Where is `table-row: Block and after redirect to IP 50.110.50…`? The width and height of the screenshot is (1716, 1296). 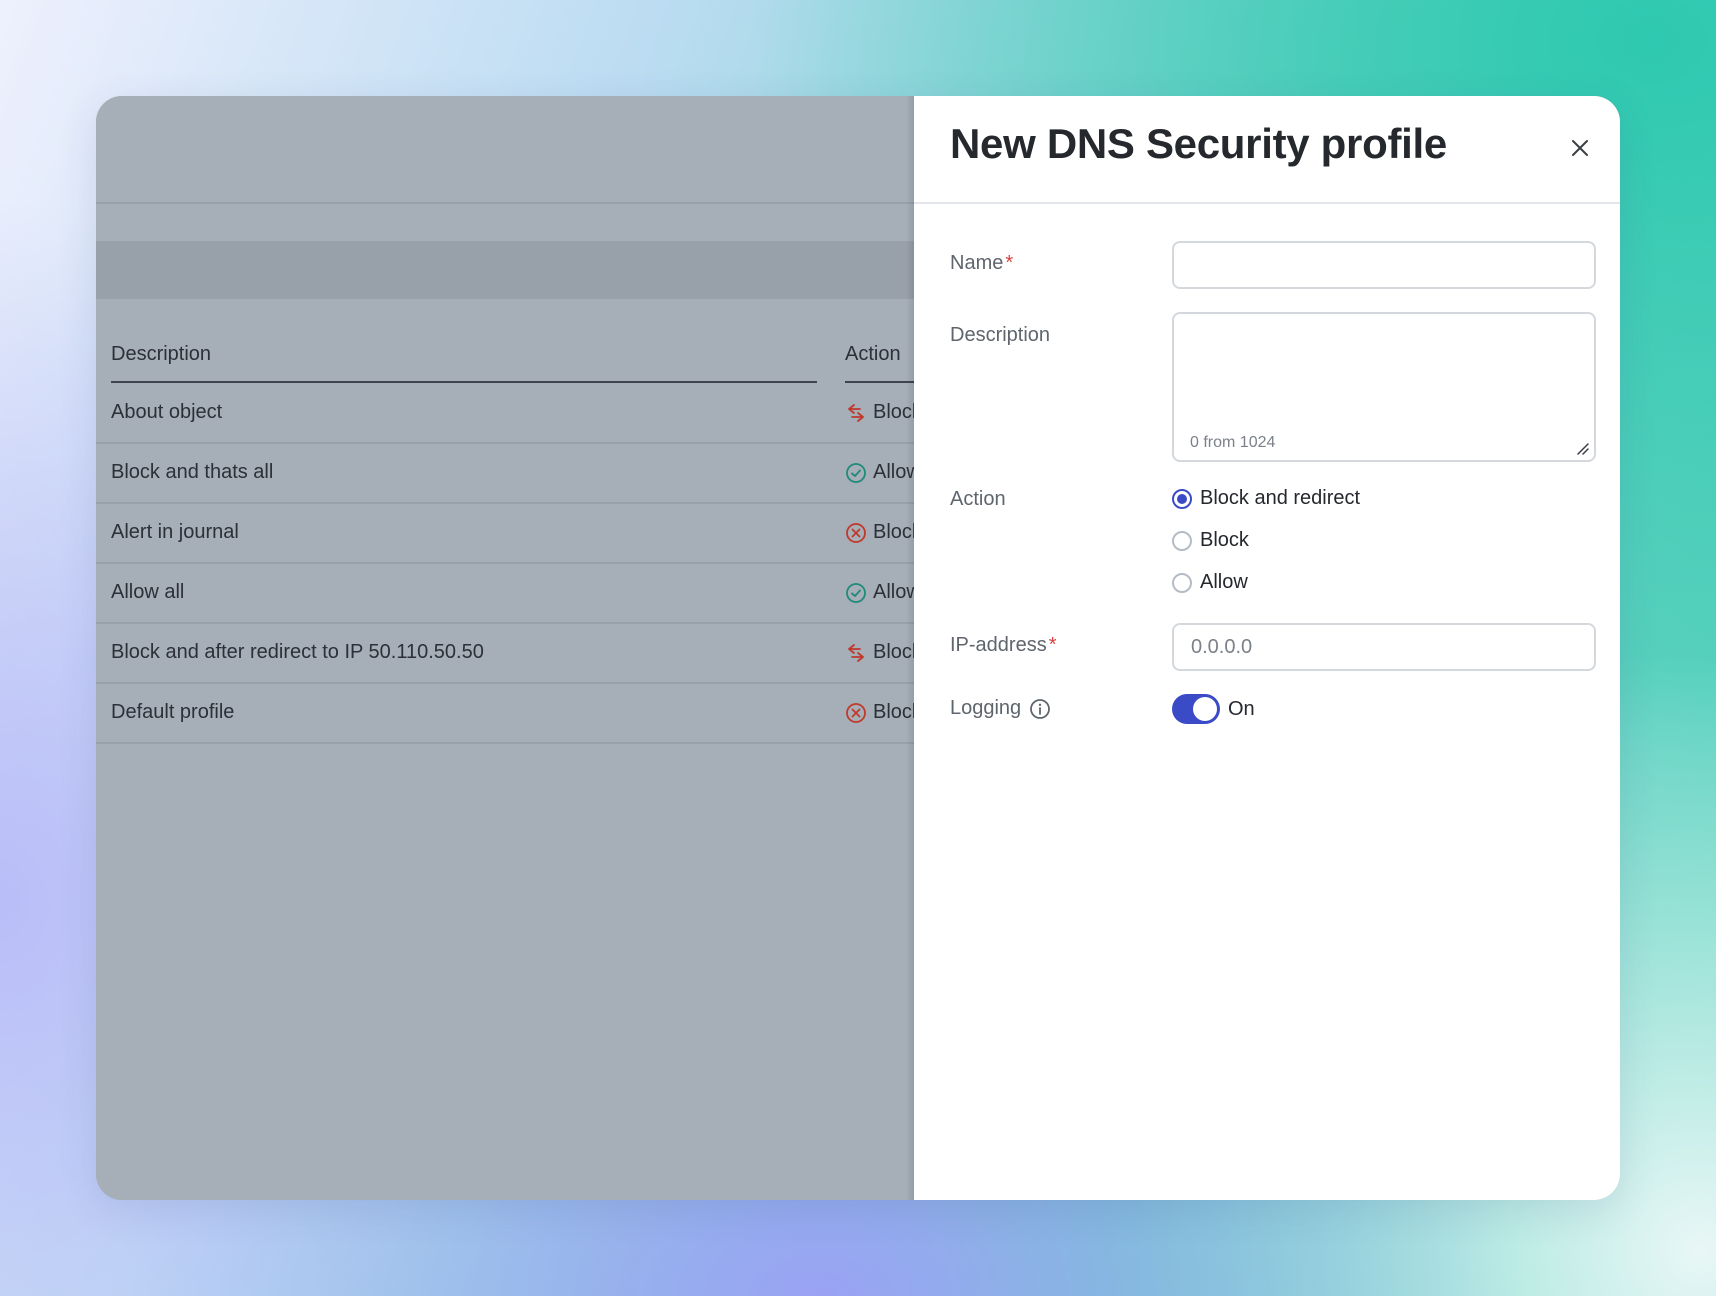 table-row: Block and after redirect to IP 50.110.50… is located at coordinates (509, 654).